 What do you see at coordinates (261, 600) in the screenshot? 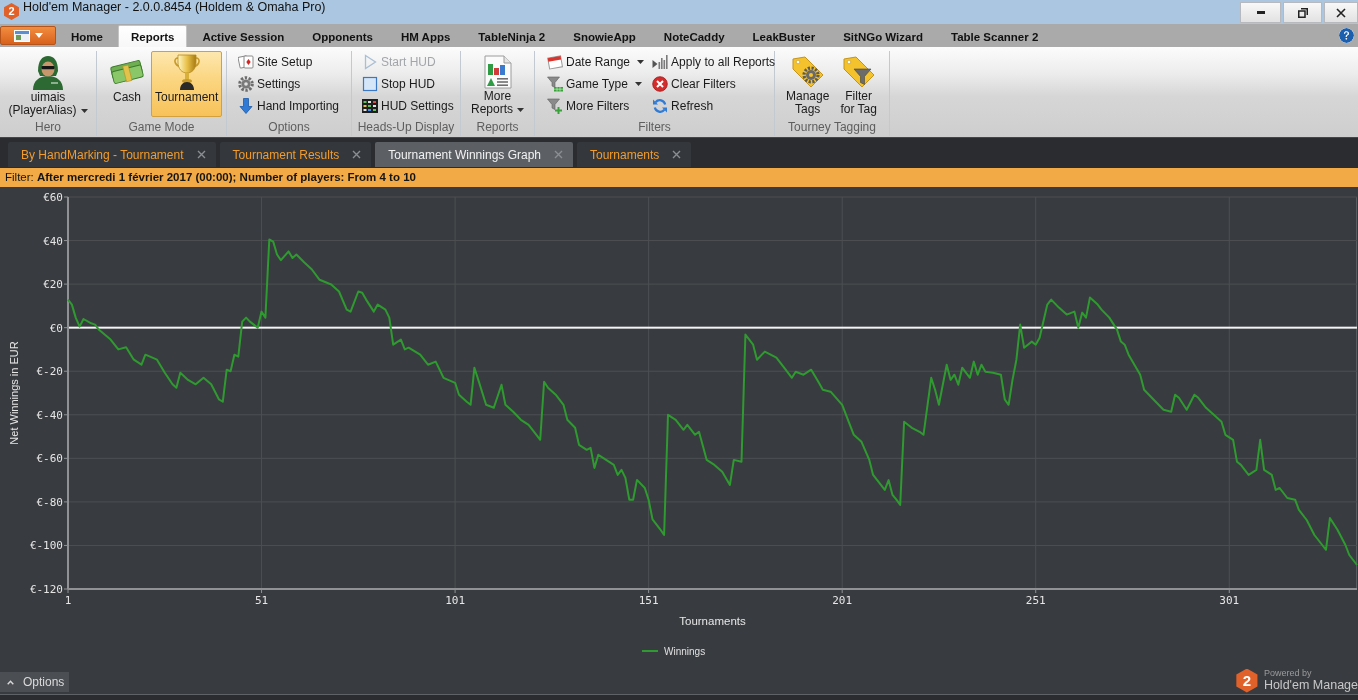
I see `x-tick-label: 51` at bounding box center [261, 600].